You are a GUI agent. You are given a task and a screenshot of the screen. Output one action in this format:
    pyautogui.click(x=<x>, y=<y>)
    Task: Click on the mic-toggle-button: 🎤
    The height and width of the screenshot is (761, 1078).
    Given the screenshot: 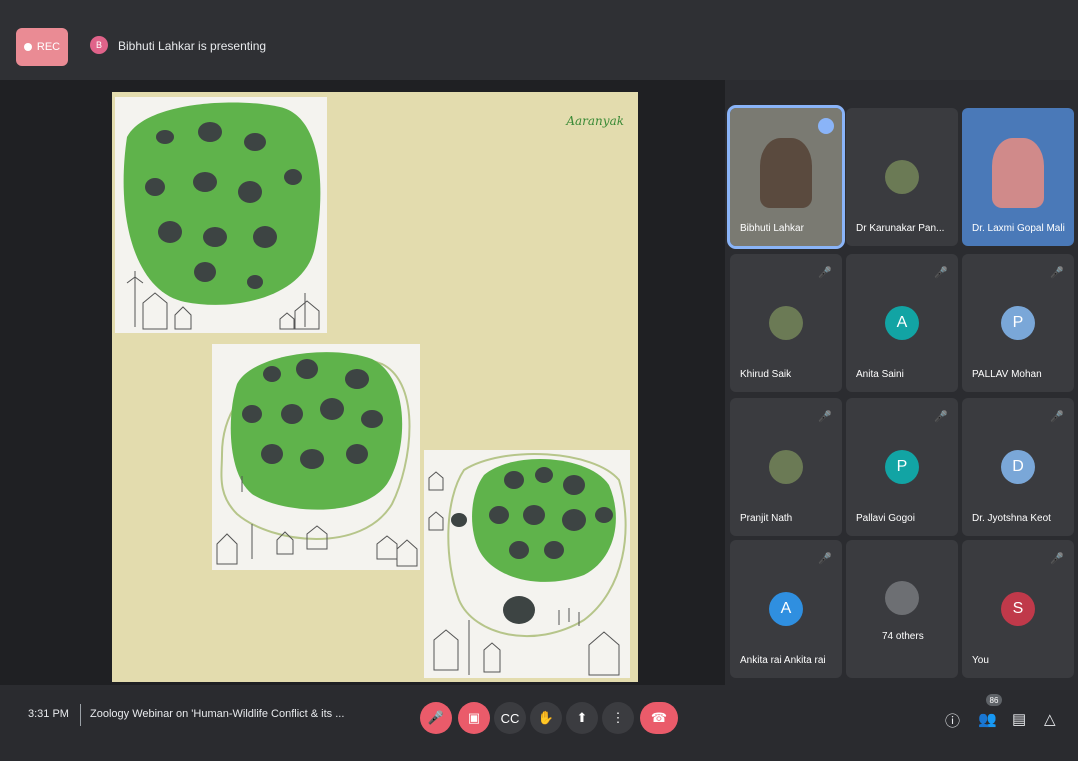 What is the action you would take?
    pyautogui.click(x=436, y=718)
    